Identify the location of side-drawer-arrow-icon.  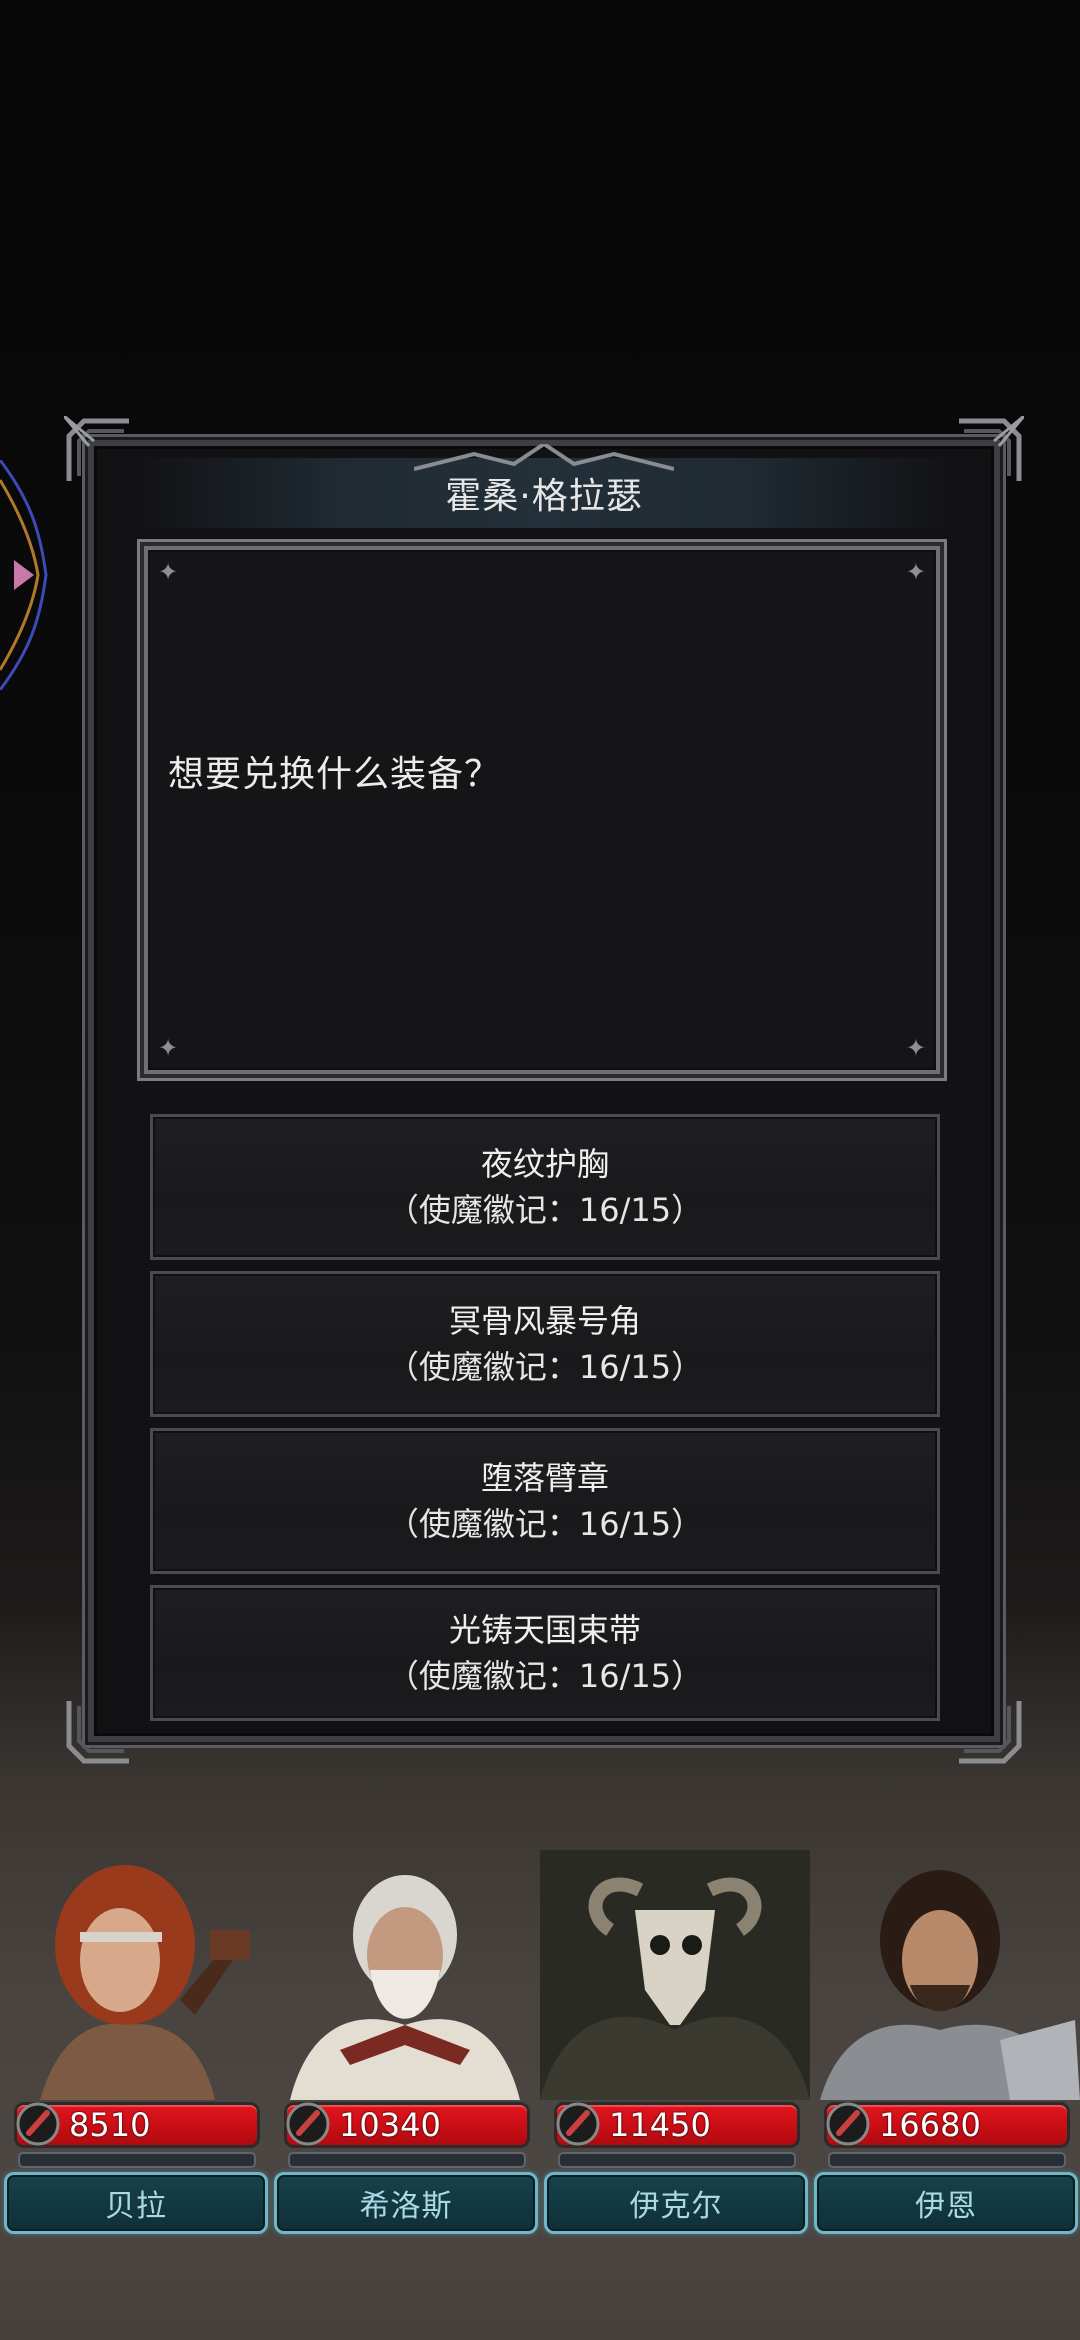
(30, 575).